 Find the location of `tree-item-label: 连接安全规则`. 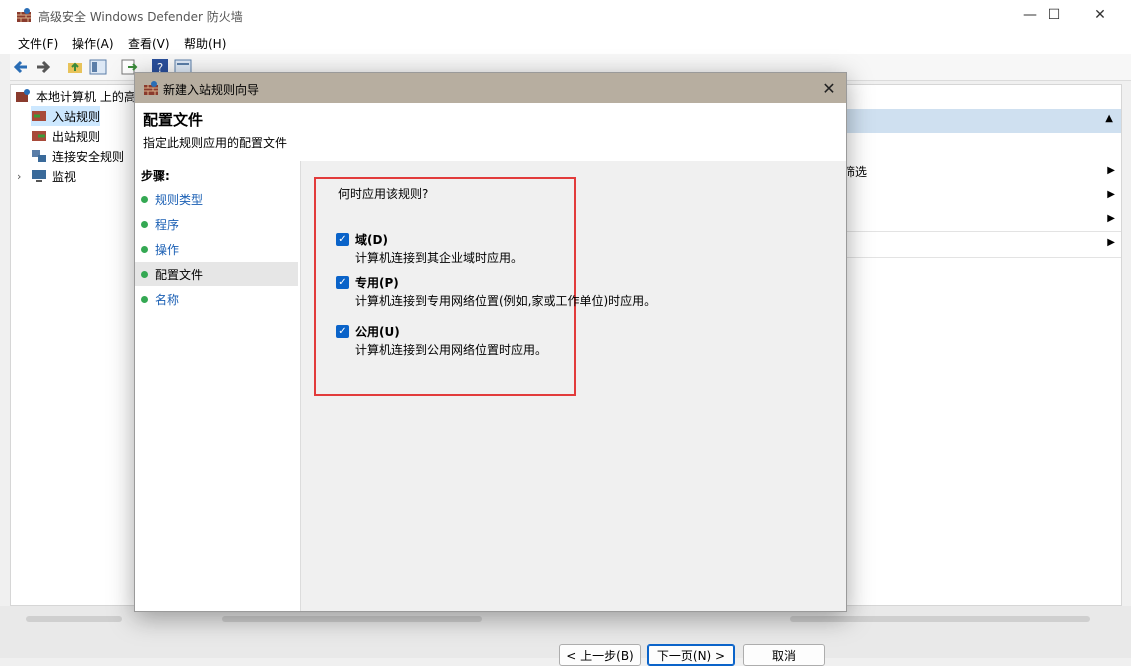

tree-item-label: 连接安全规则 is located at coordinates (88, 156).